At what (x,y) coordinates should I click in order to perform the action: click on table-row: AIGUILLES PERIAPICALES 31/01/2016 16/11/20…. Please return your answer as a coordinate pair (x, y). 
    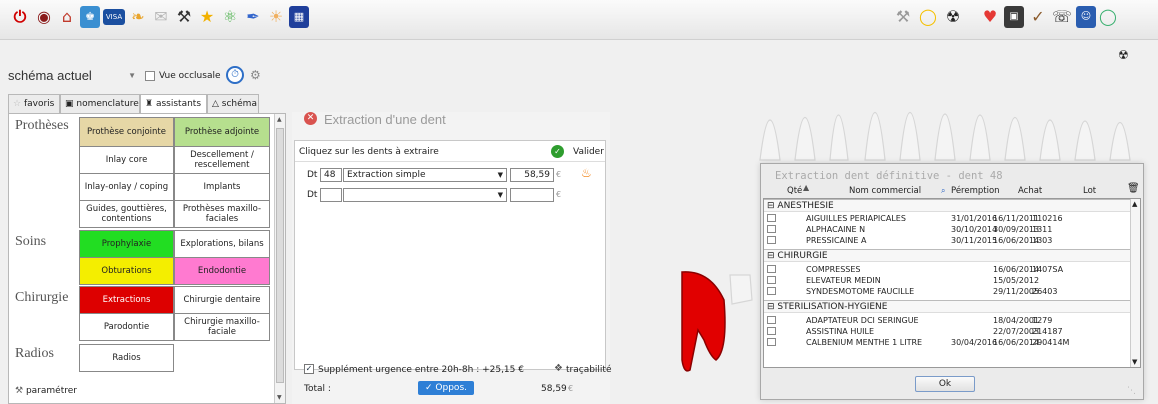
    Looking at the image, I should click on (948, 219).